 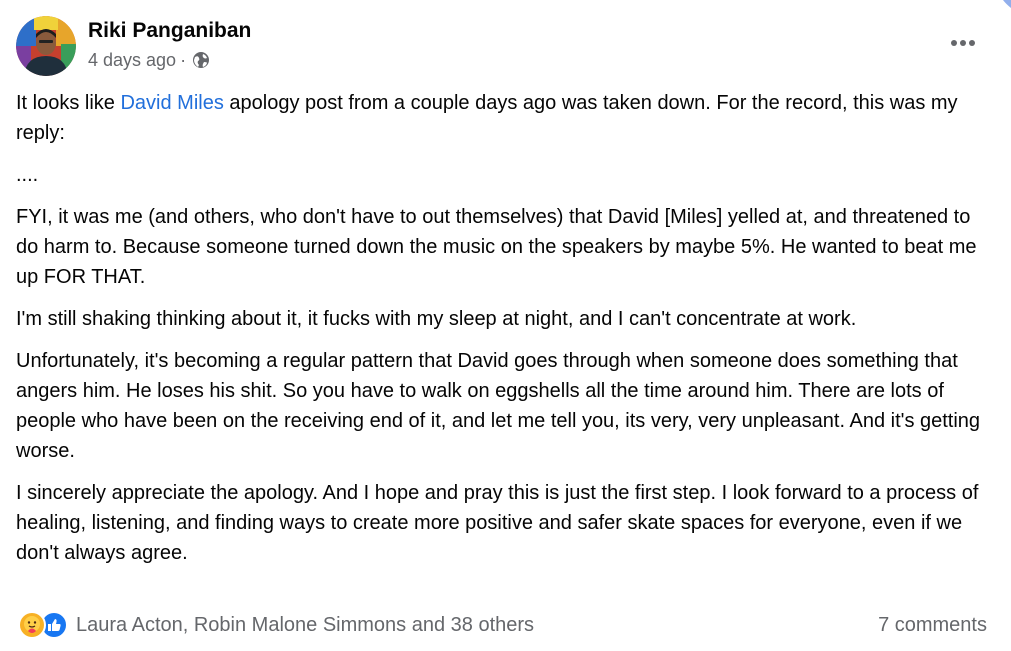 I want to click on more-options-button, so click(x=963, y=43).